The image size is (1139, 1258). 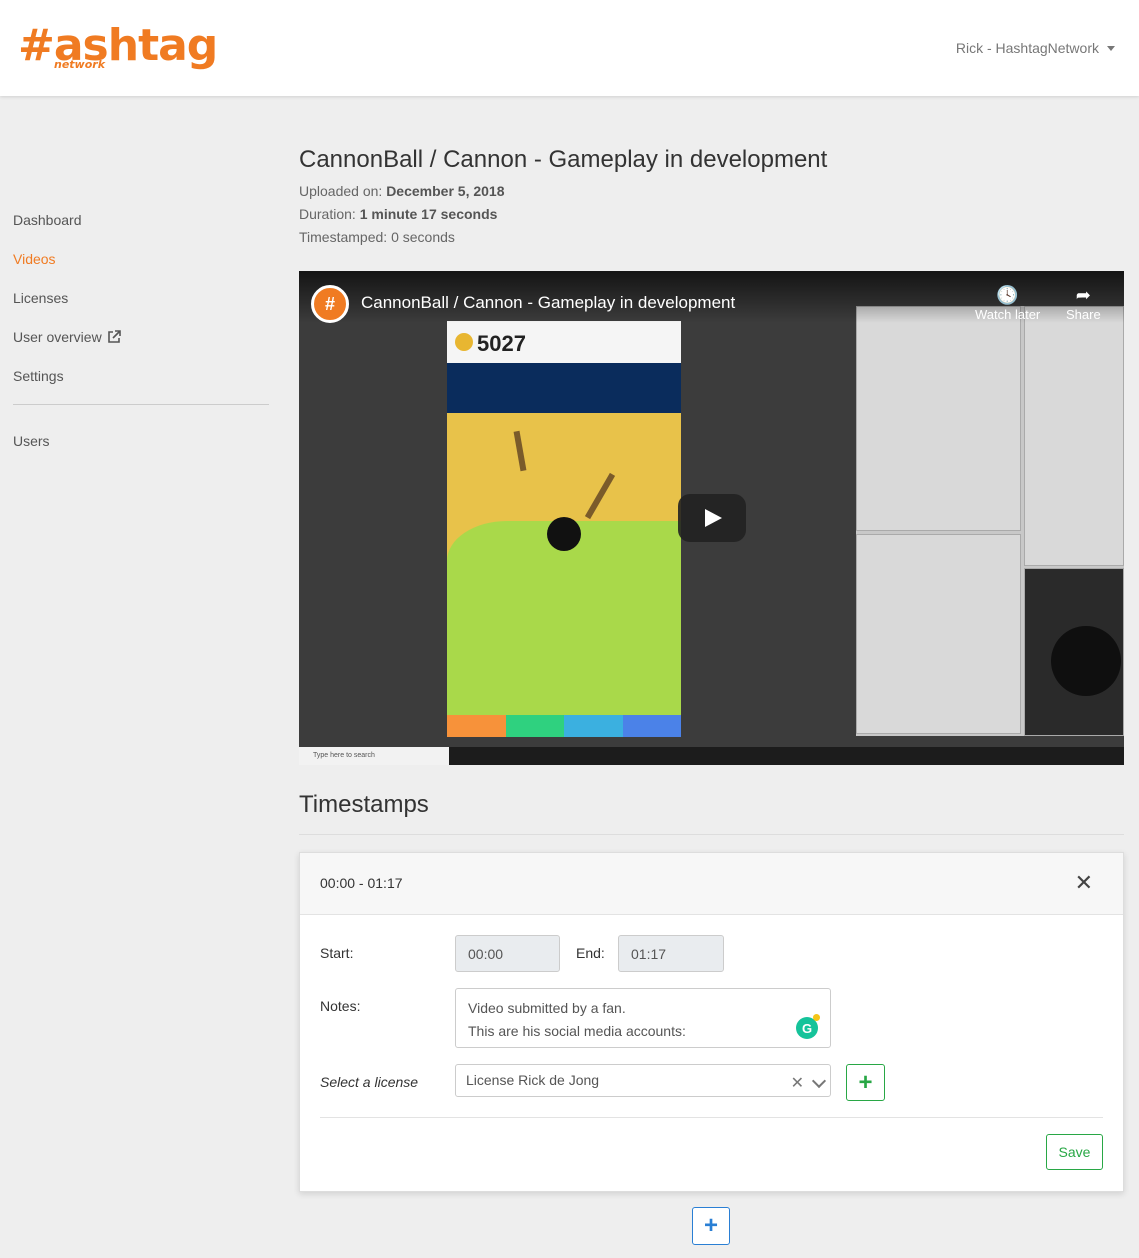 I want to click on external-link-icon, so click(x=114, y=336).